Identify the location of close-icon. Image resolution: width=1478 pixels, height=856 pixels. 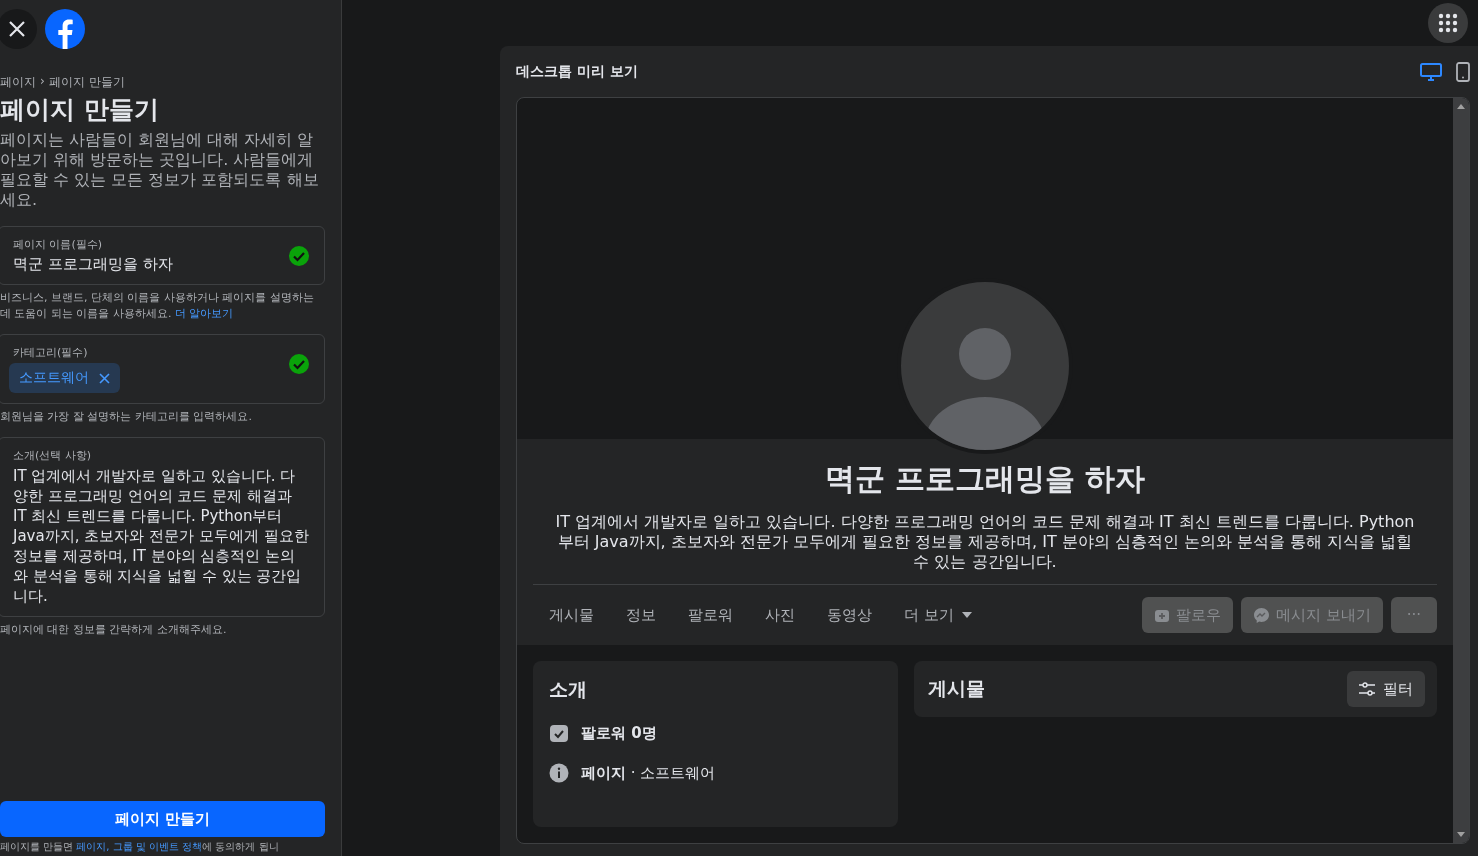
(17, 29).